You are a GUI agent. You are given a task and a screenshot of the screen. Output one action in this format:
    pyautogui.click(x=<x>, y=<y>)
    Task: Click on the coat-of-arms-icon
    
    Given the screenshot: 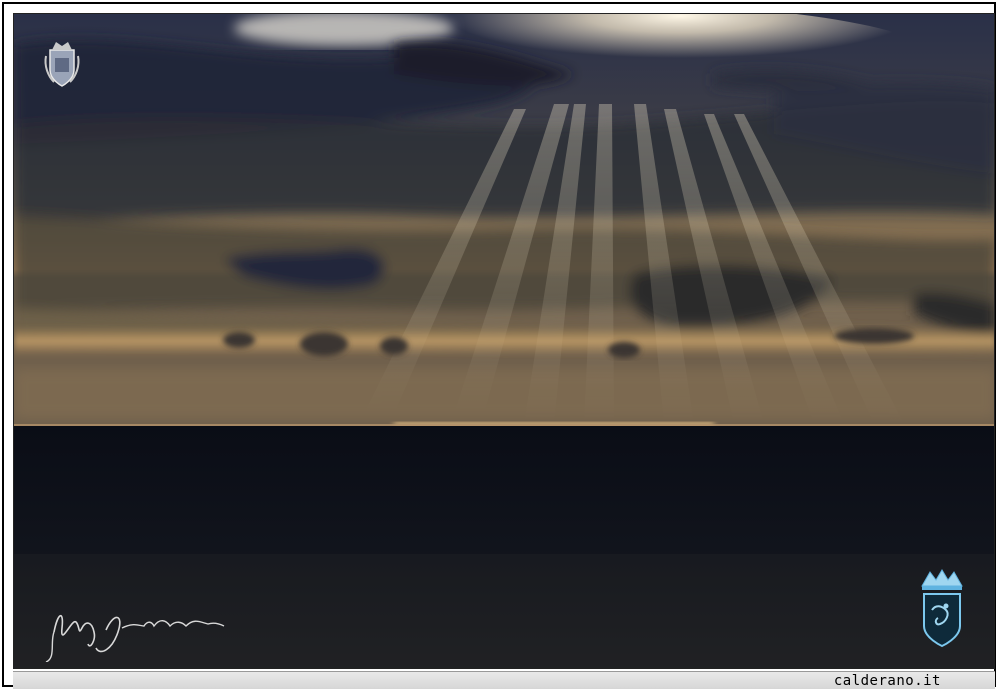 What is the action you would take?
    pyautogui.click(x=62, y=64)
    